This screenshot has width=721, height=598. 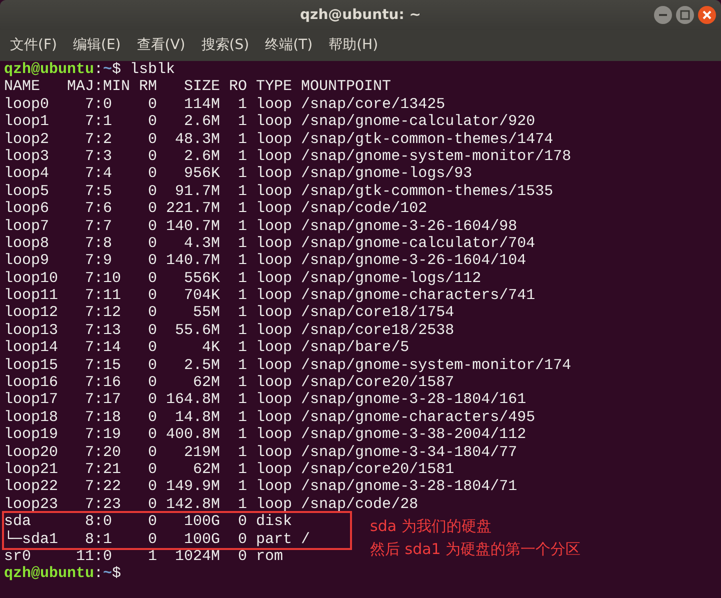 I want to click on output-line: loop23 7:23 0 142.8M 1 loop /snap/code/28, so click(x=211, y=505).